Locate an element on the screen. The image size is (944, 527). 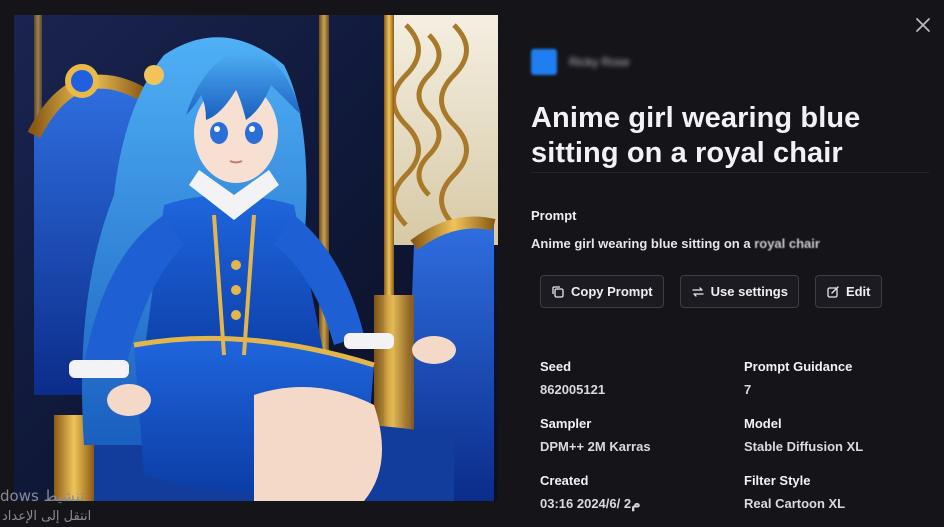
model-label: Model is located at coordinates (763, 423).